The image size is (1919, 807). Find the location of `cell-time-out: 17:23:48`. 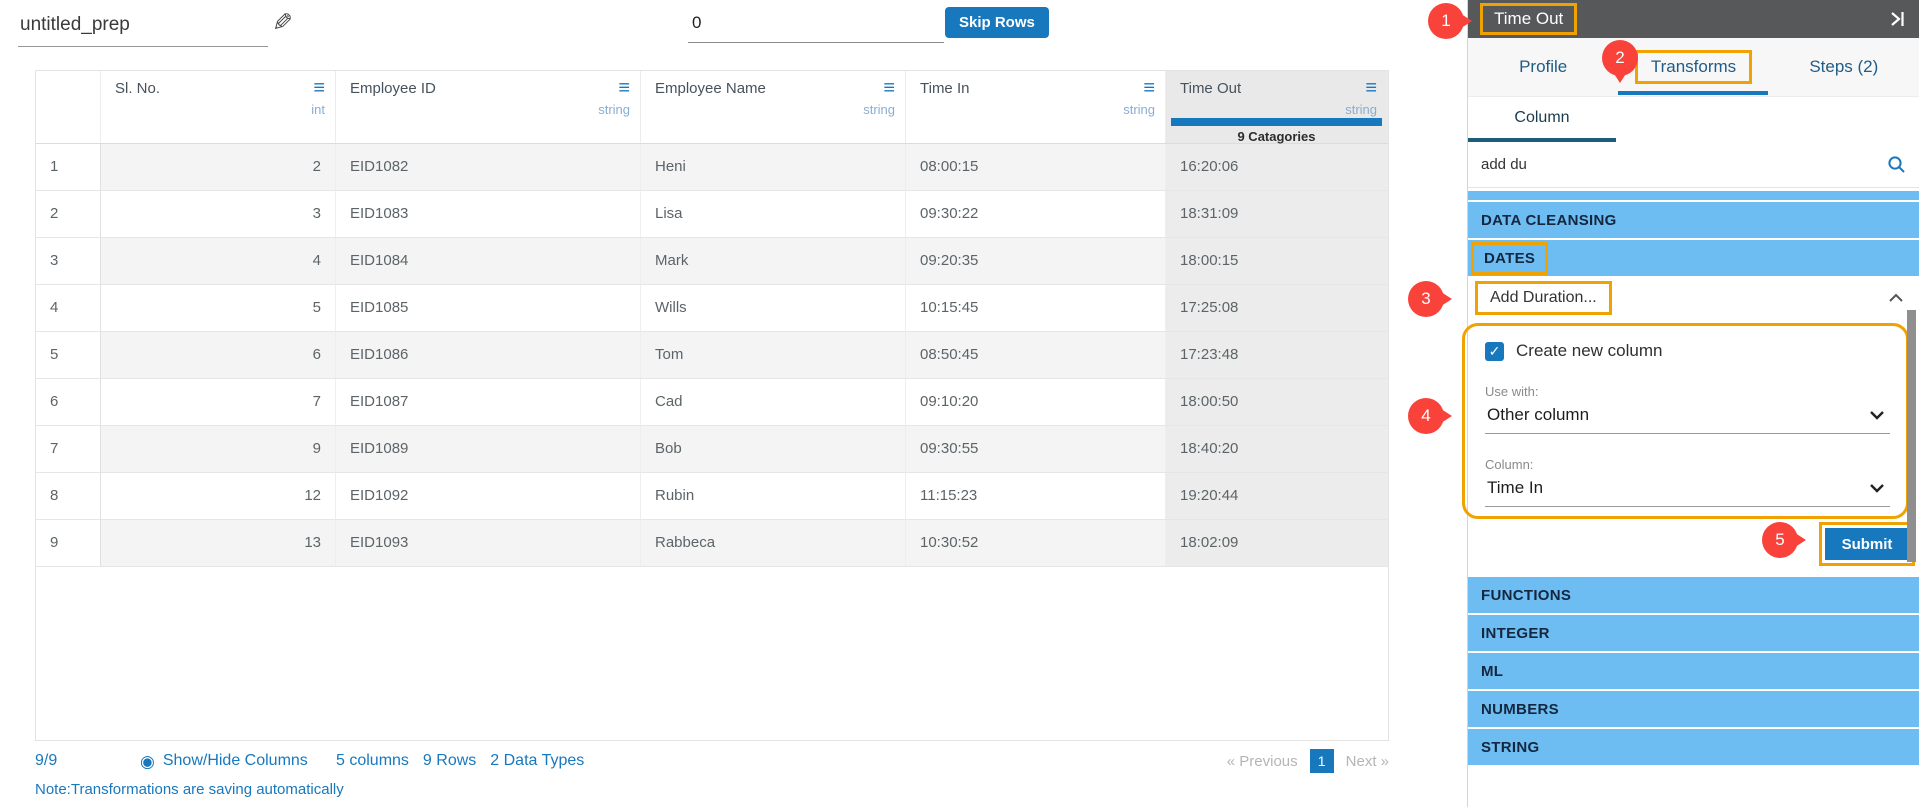

cell-time-out: 17:23:48 is located at coordinates (1277, 355).